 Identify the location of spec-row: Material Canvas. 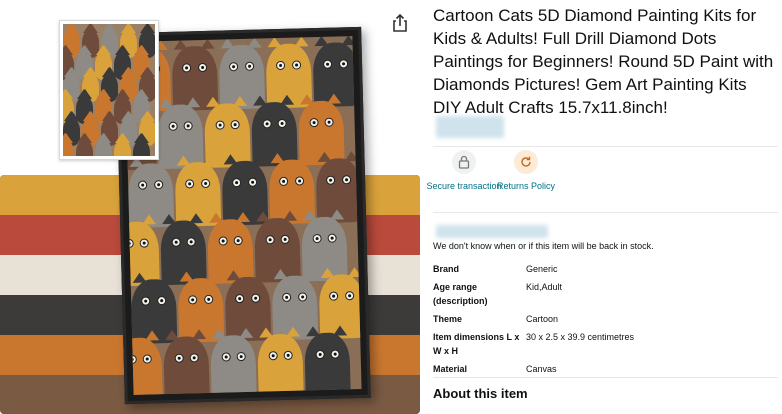
(605, 369).